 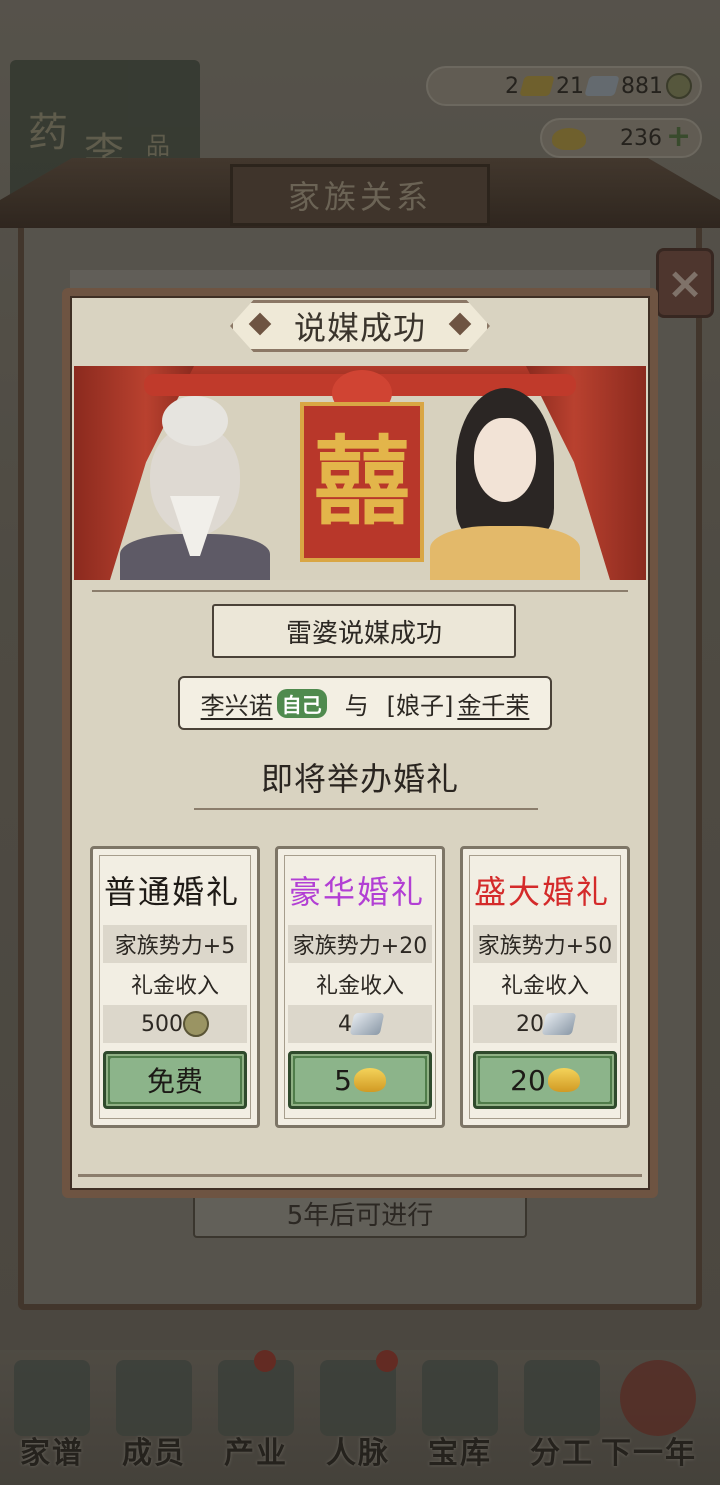 I want to click on choose-luxury-wedding-button: 5, so click(x=360, y=1080).